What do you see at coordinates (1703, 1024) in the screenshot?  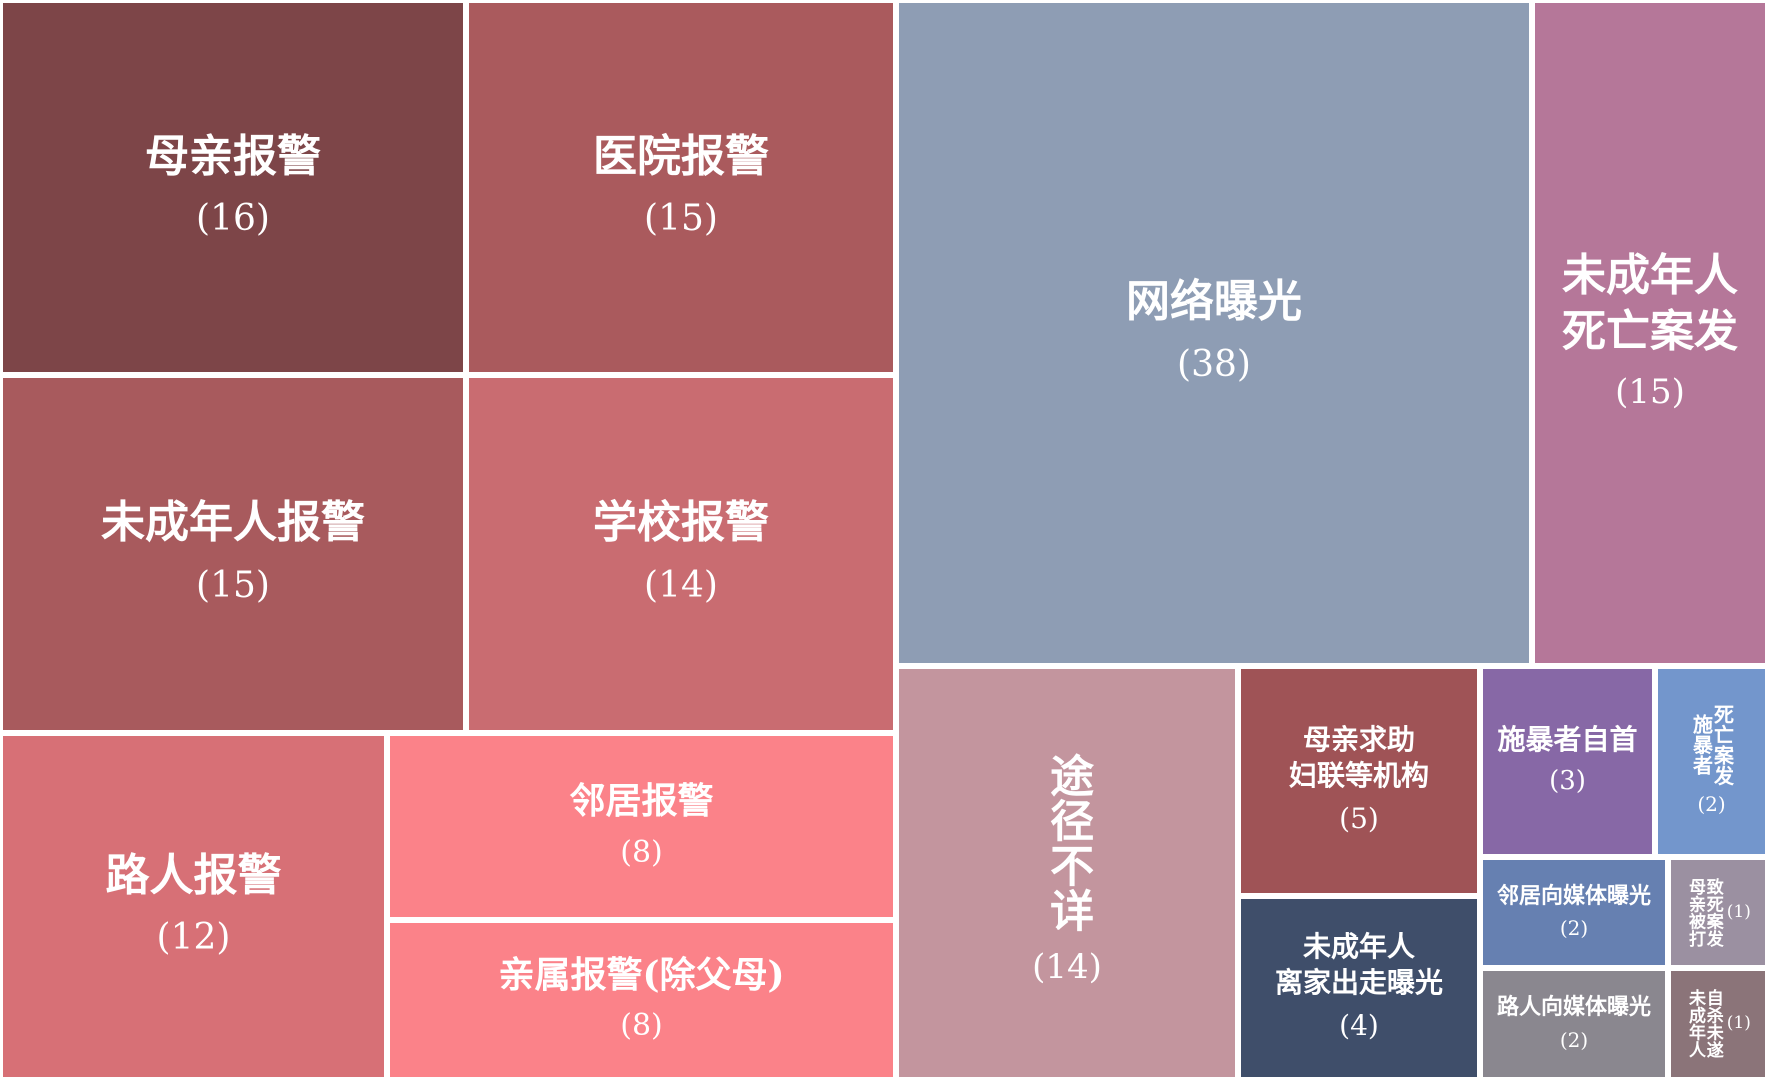 I see `tile-label: 自杀未遂 未成年人` at bounding box center [1703, 1024].